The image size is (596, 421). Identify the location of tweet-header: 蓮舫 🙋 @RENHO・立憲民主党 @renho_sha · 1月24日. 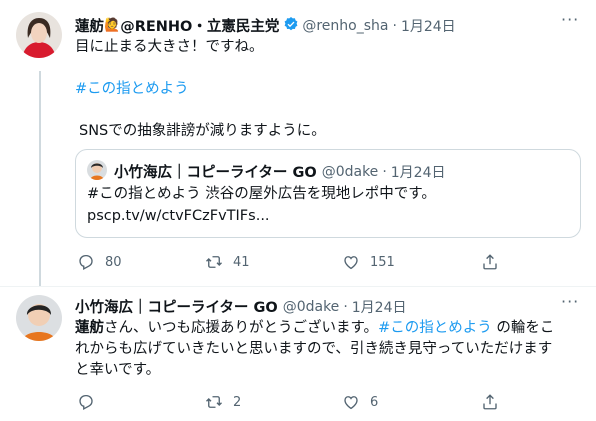
(265, 25).